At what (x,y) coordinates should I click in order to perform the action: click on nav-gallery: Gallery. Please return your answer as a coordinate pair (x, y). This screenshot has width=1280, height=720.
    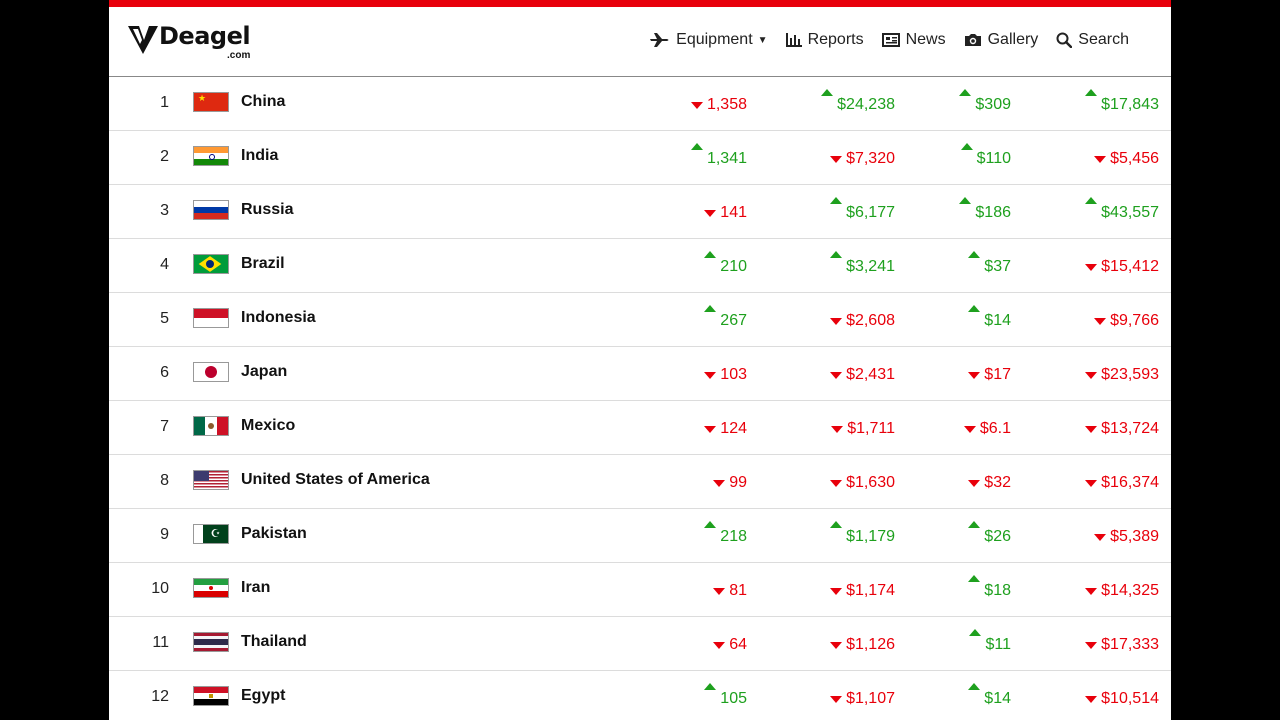
    Looking at the image, I should click on (1001, 40).